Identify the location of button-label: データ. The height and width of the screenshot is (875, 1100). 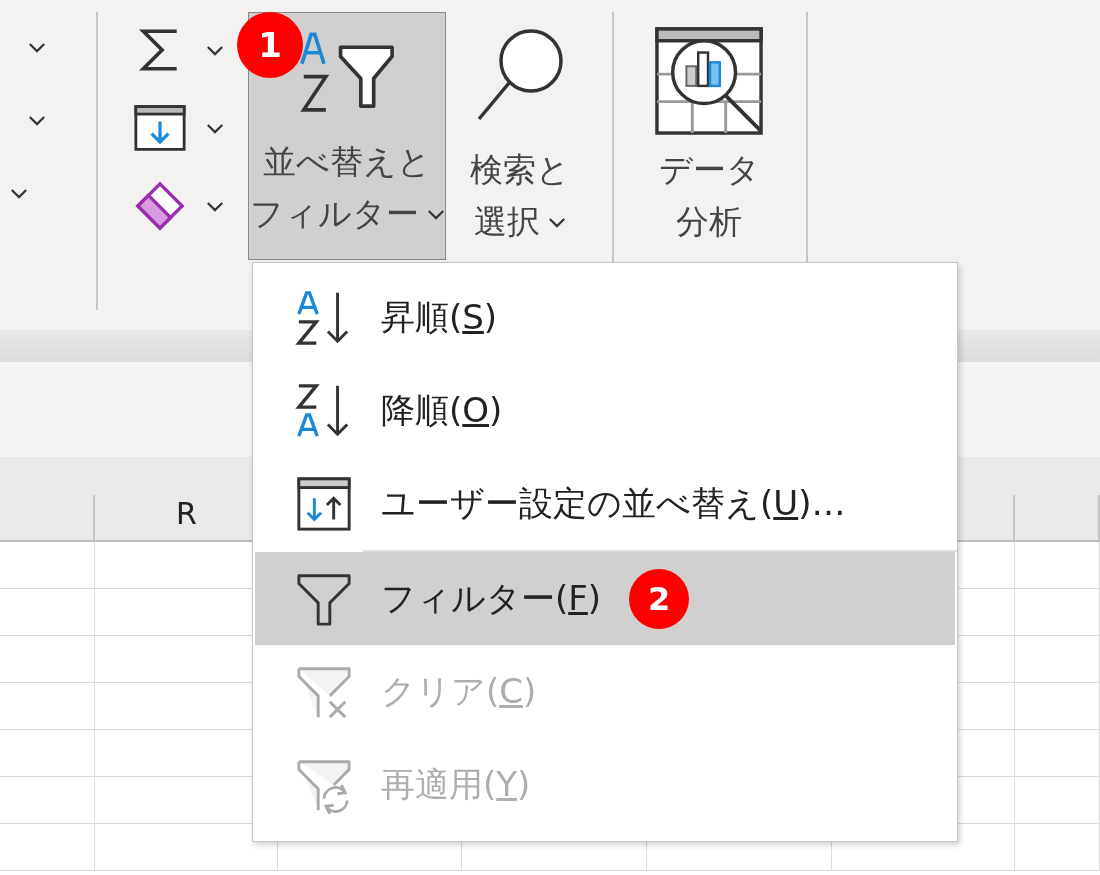
(709, 170).